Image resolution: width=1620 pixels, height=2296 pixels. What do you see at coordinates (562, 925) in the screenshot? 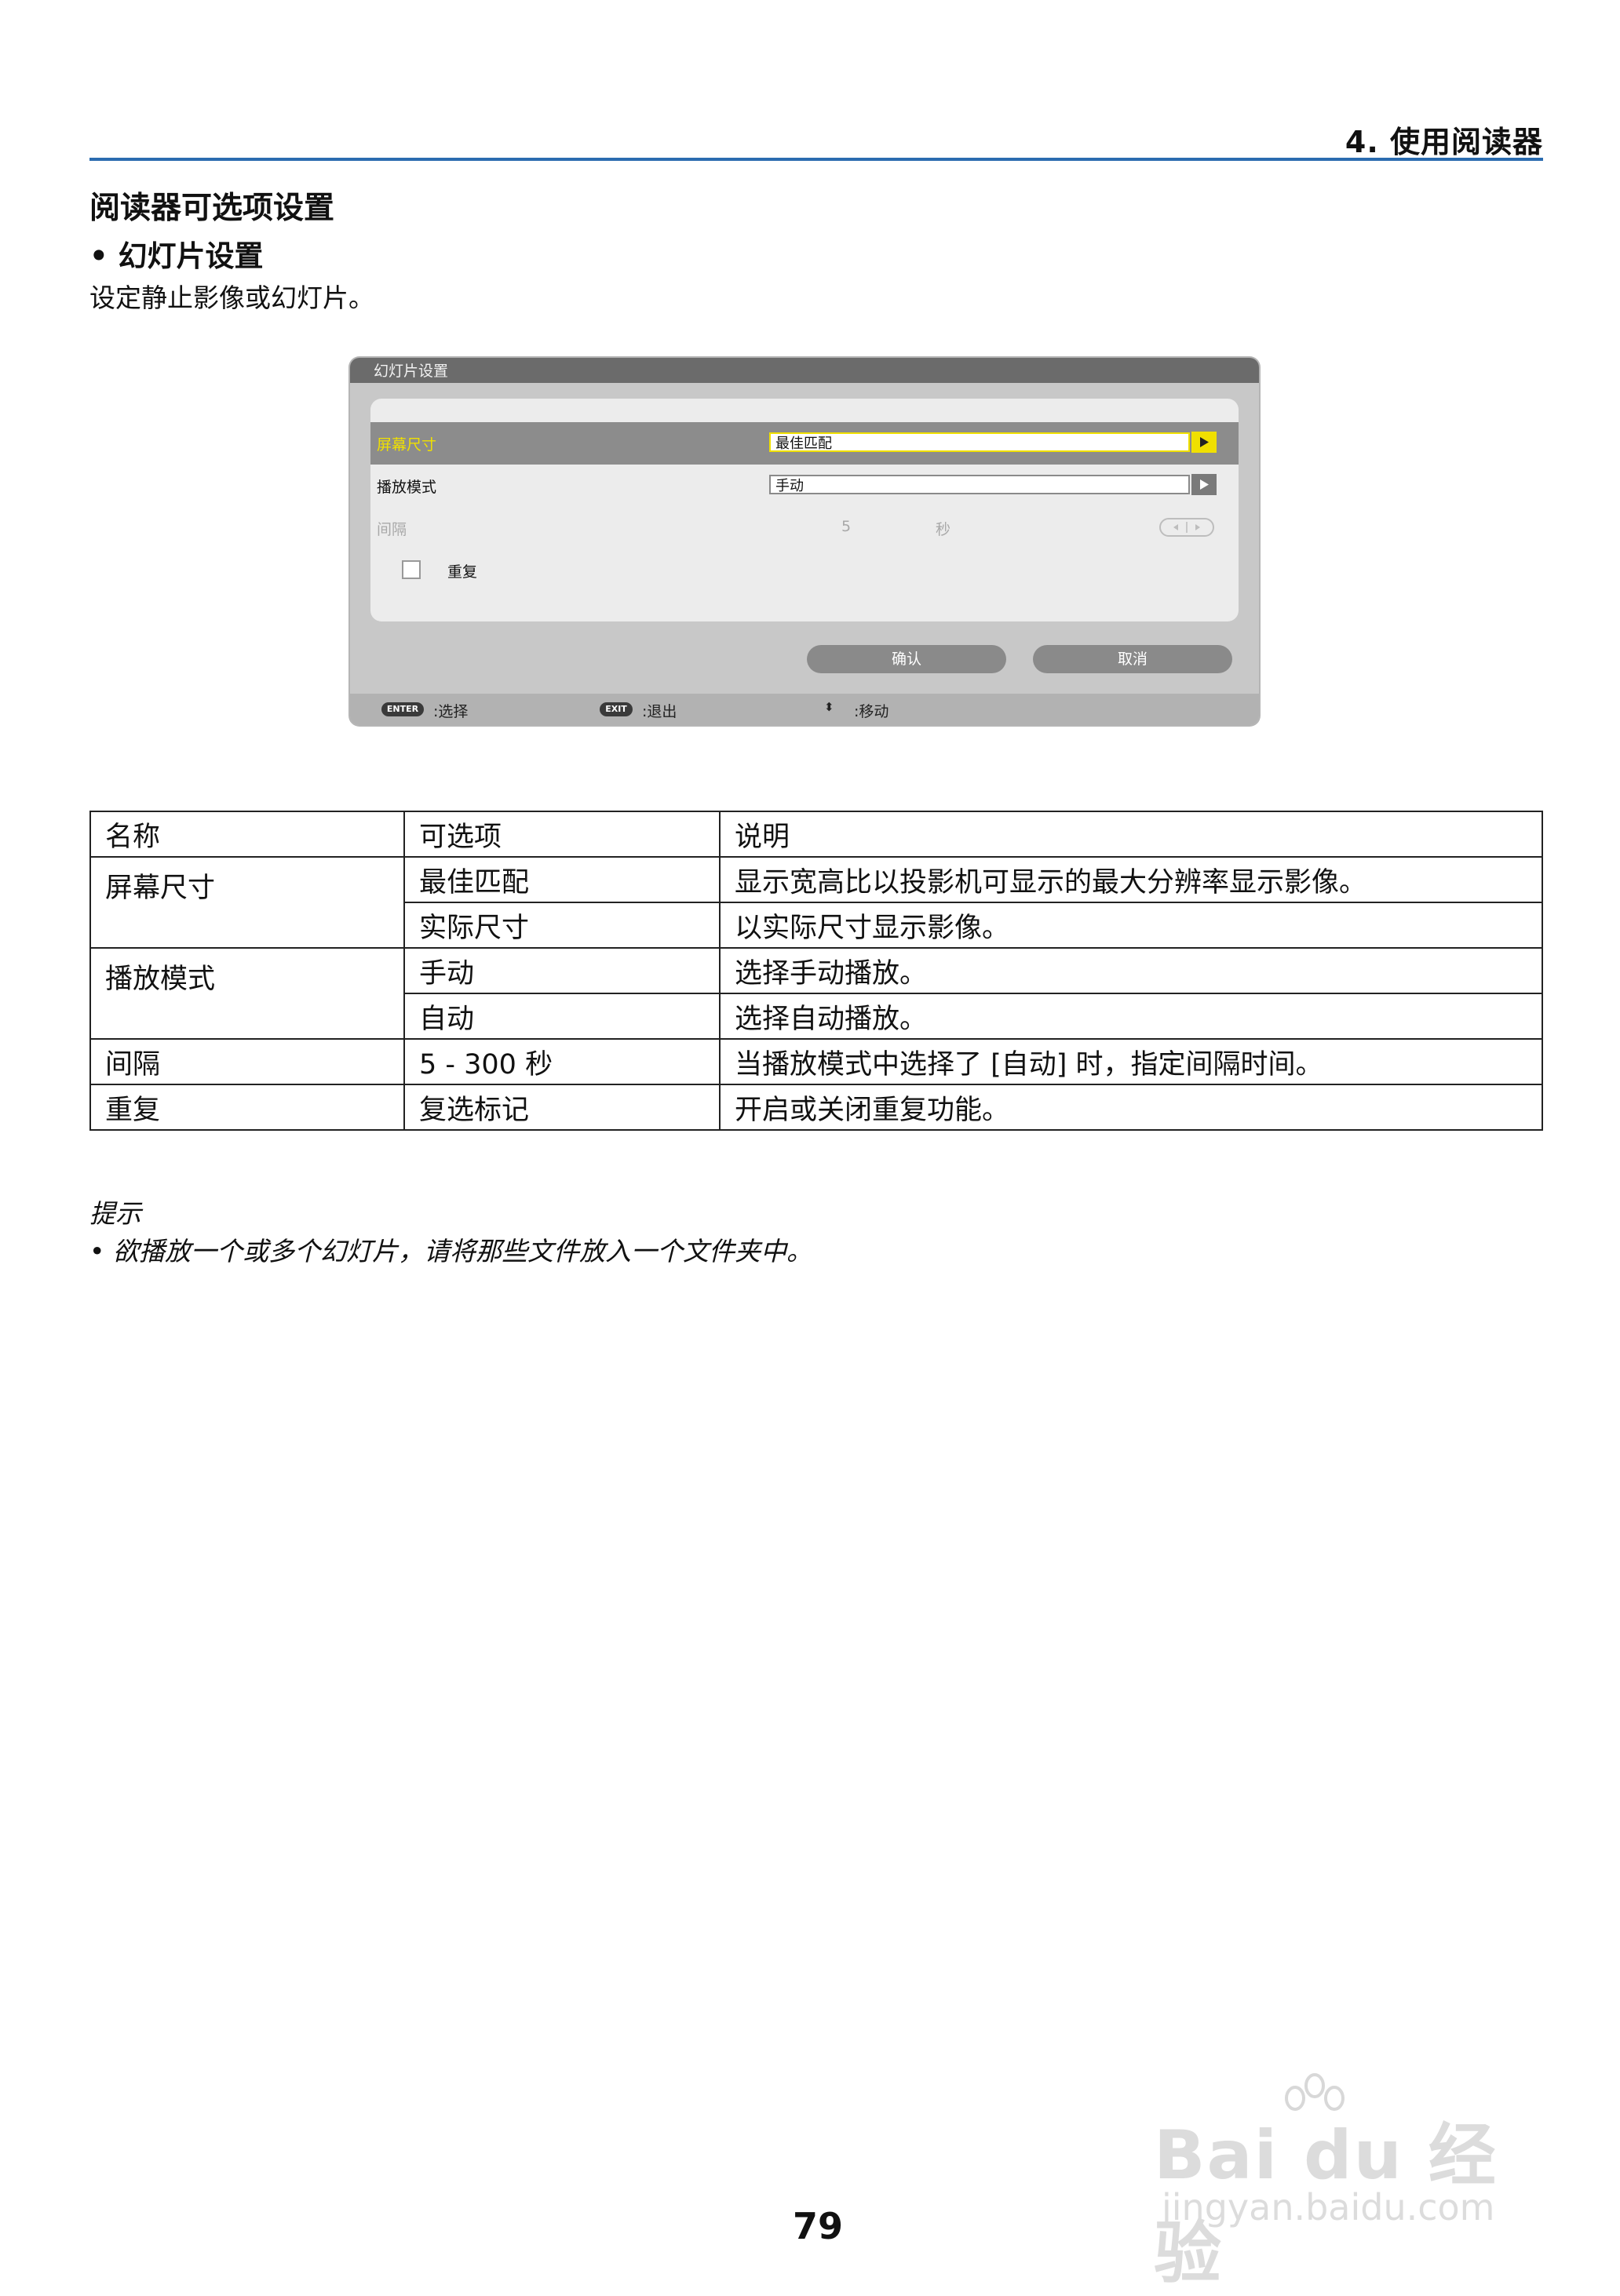
I see `table-cell: 实际尺寸` at bounding box center [562, 925].